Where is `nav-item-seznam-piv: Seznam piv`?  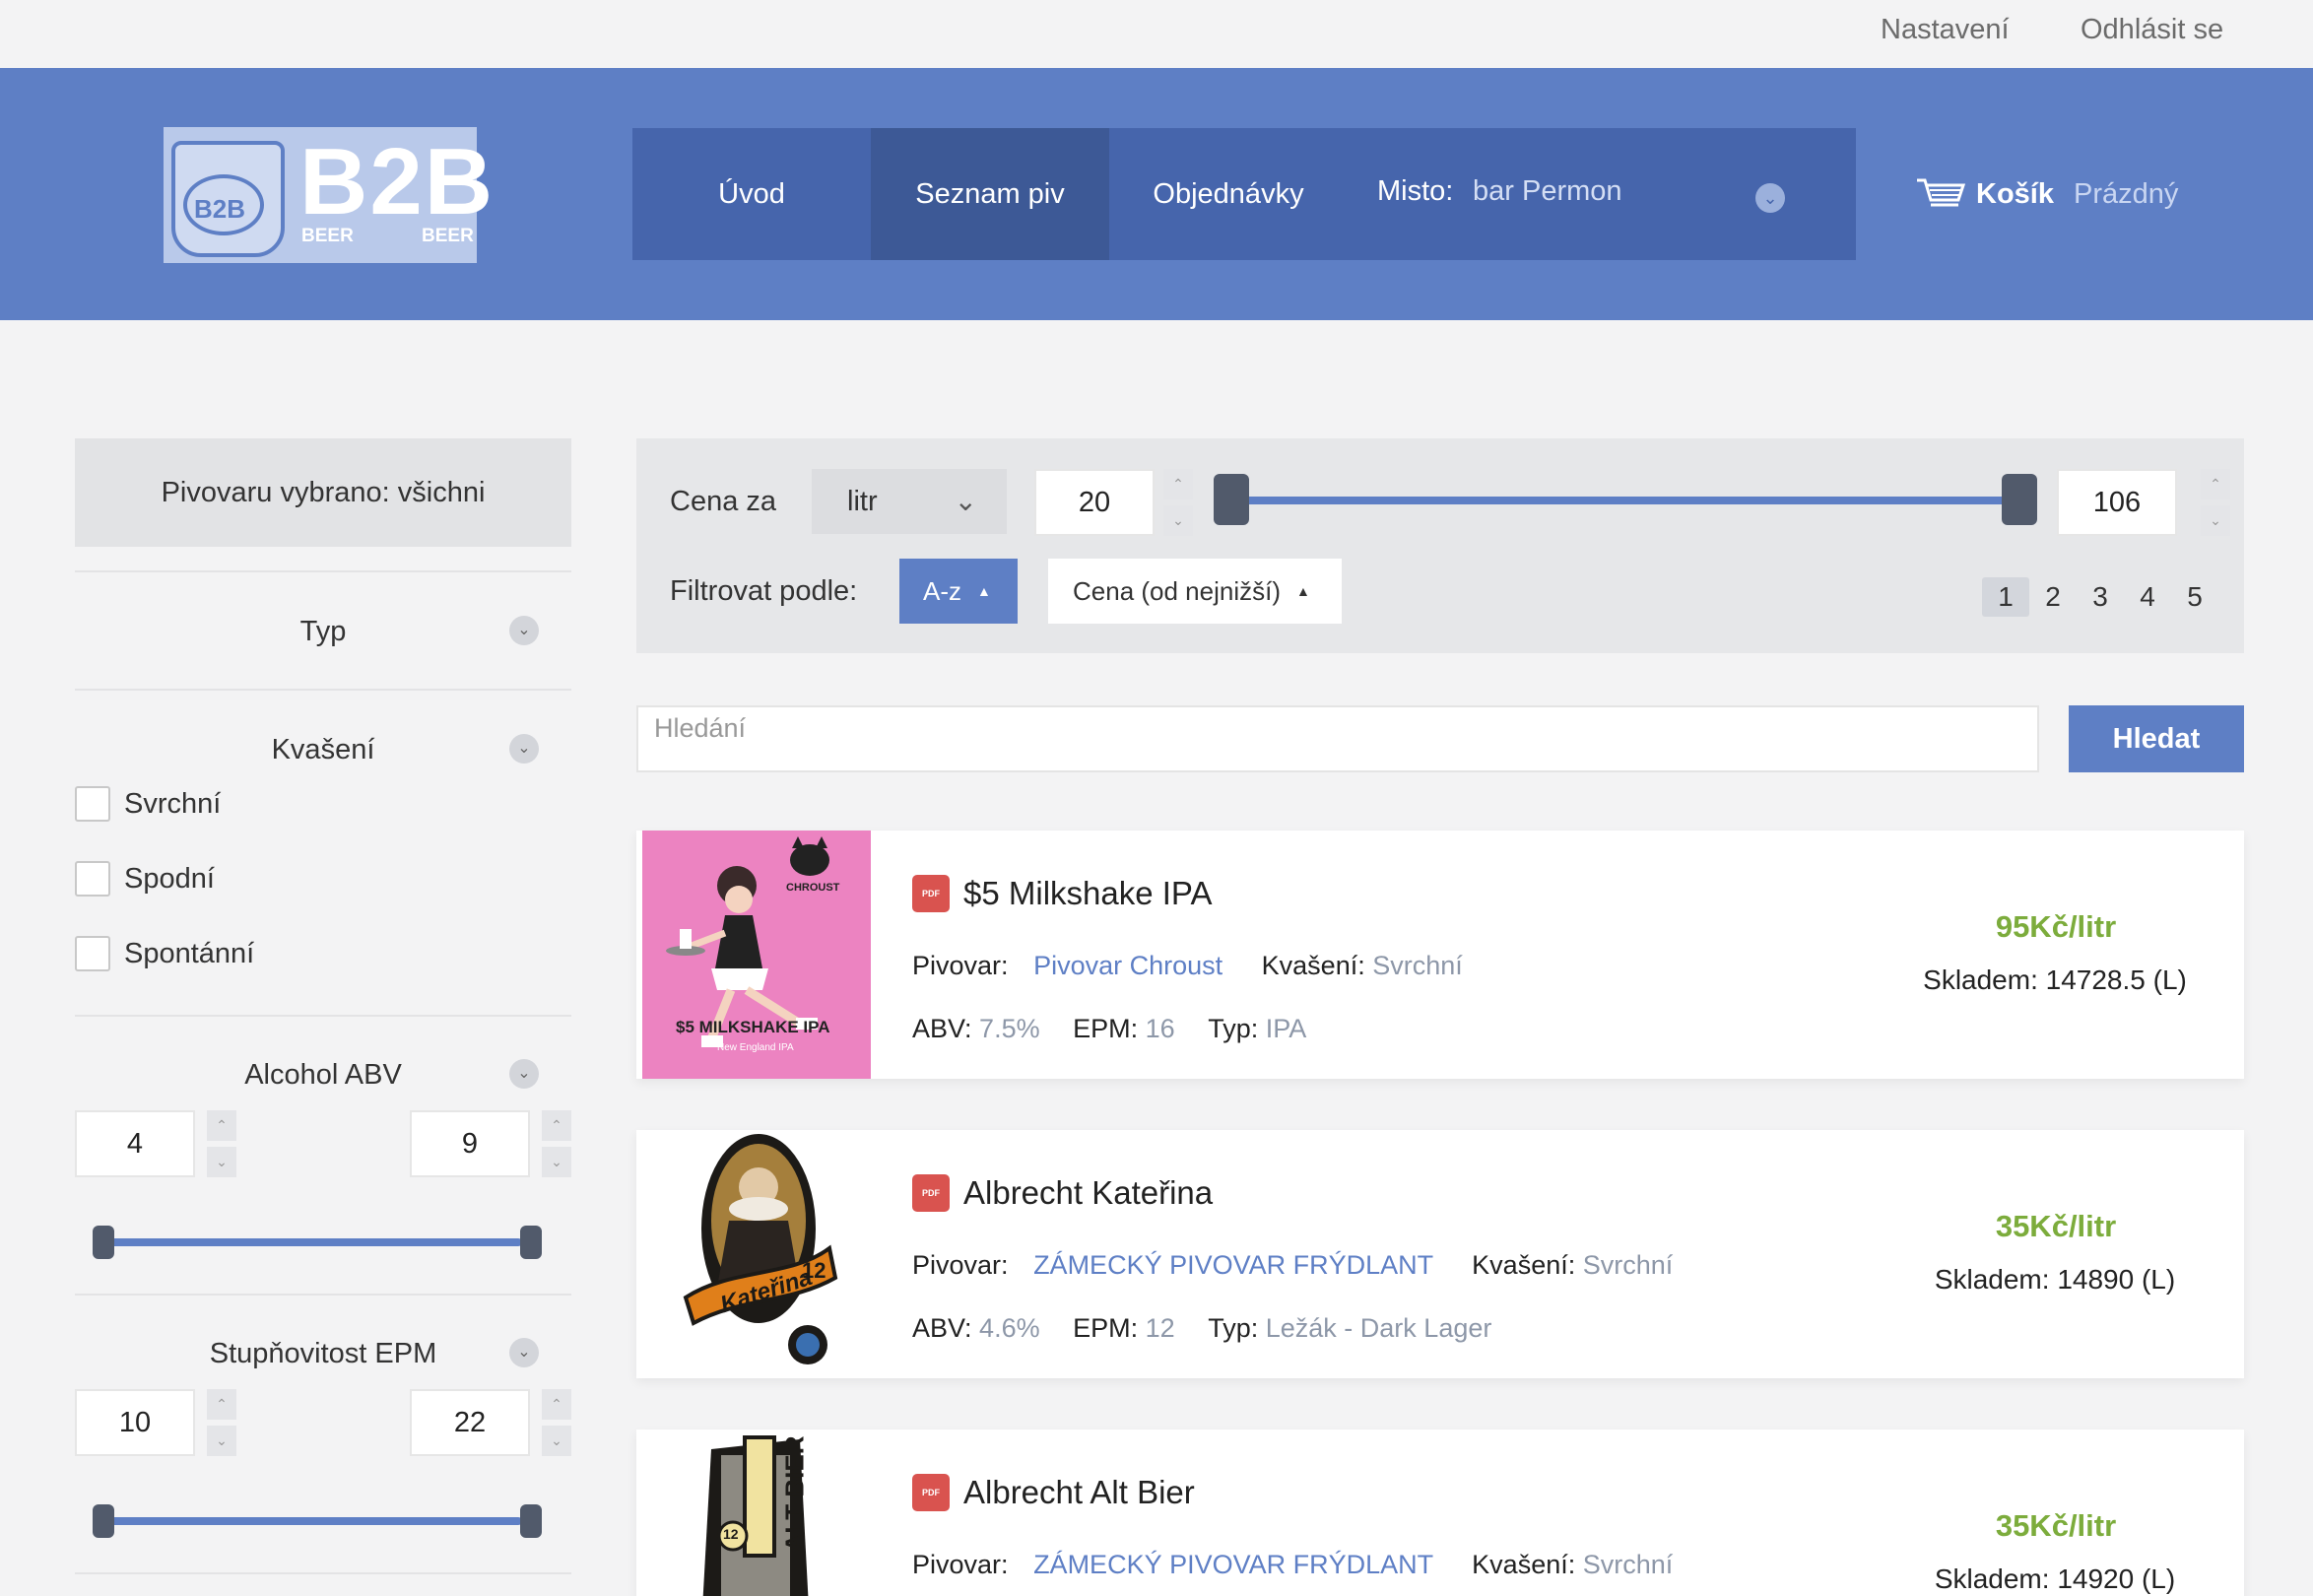 nav-item-seznam-piv: Seznam piv is located at coordinates (990, 194).